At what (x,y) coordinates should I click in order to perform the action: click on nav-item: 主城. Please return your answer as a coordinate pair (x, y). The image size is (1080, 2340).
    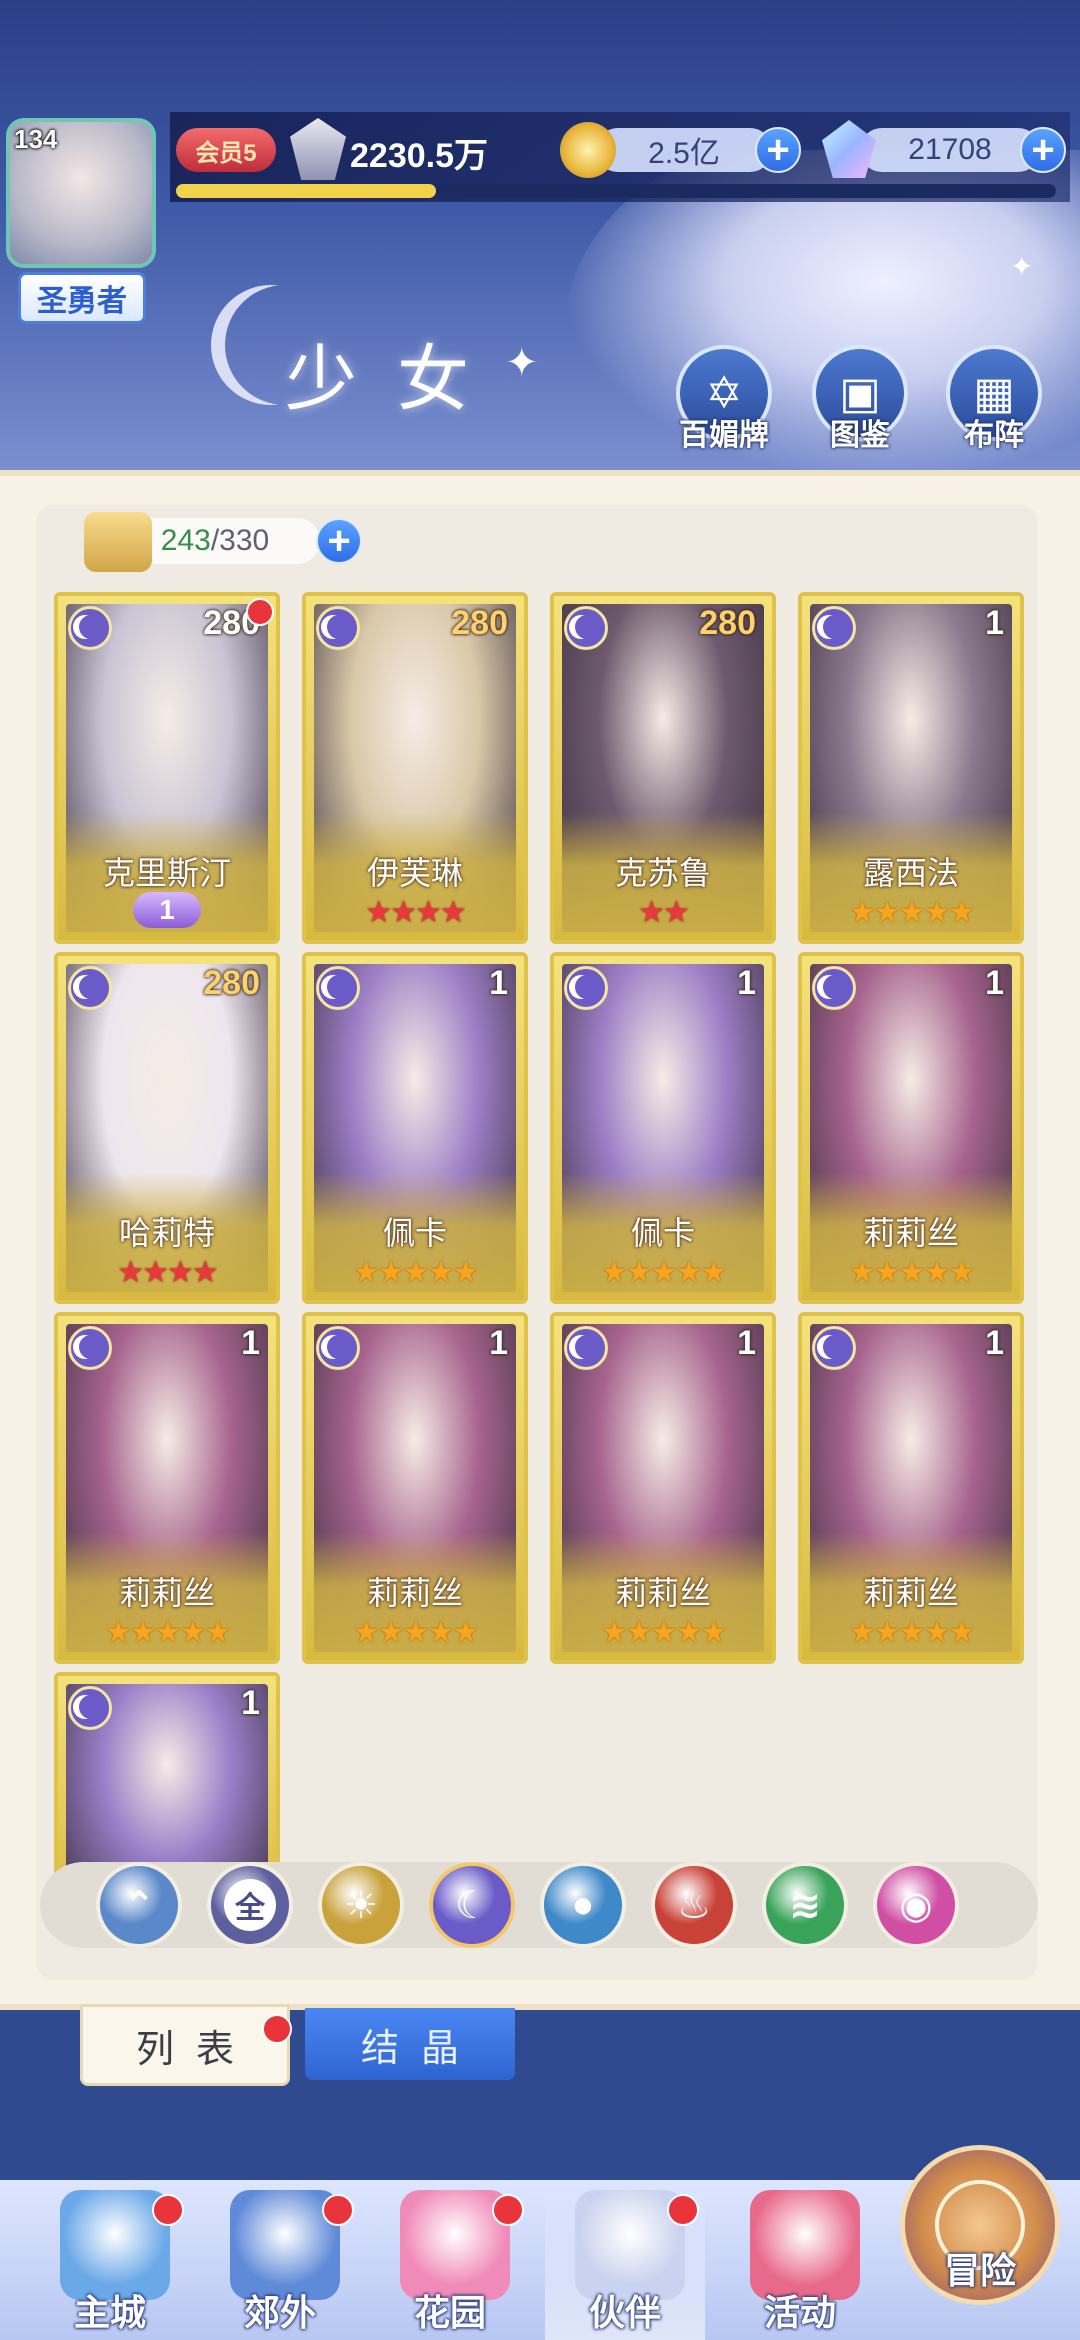
    Looking at the image, I should click on (110, 2265).